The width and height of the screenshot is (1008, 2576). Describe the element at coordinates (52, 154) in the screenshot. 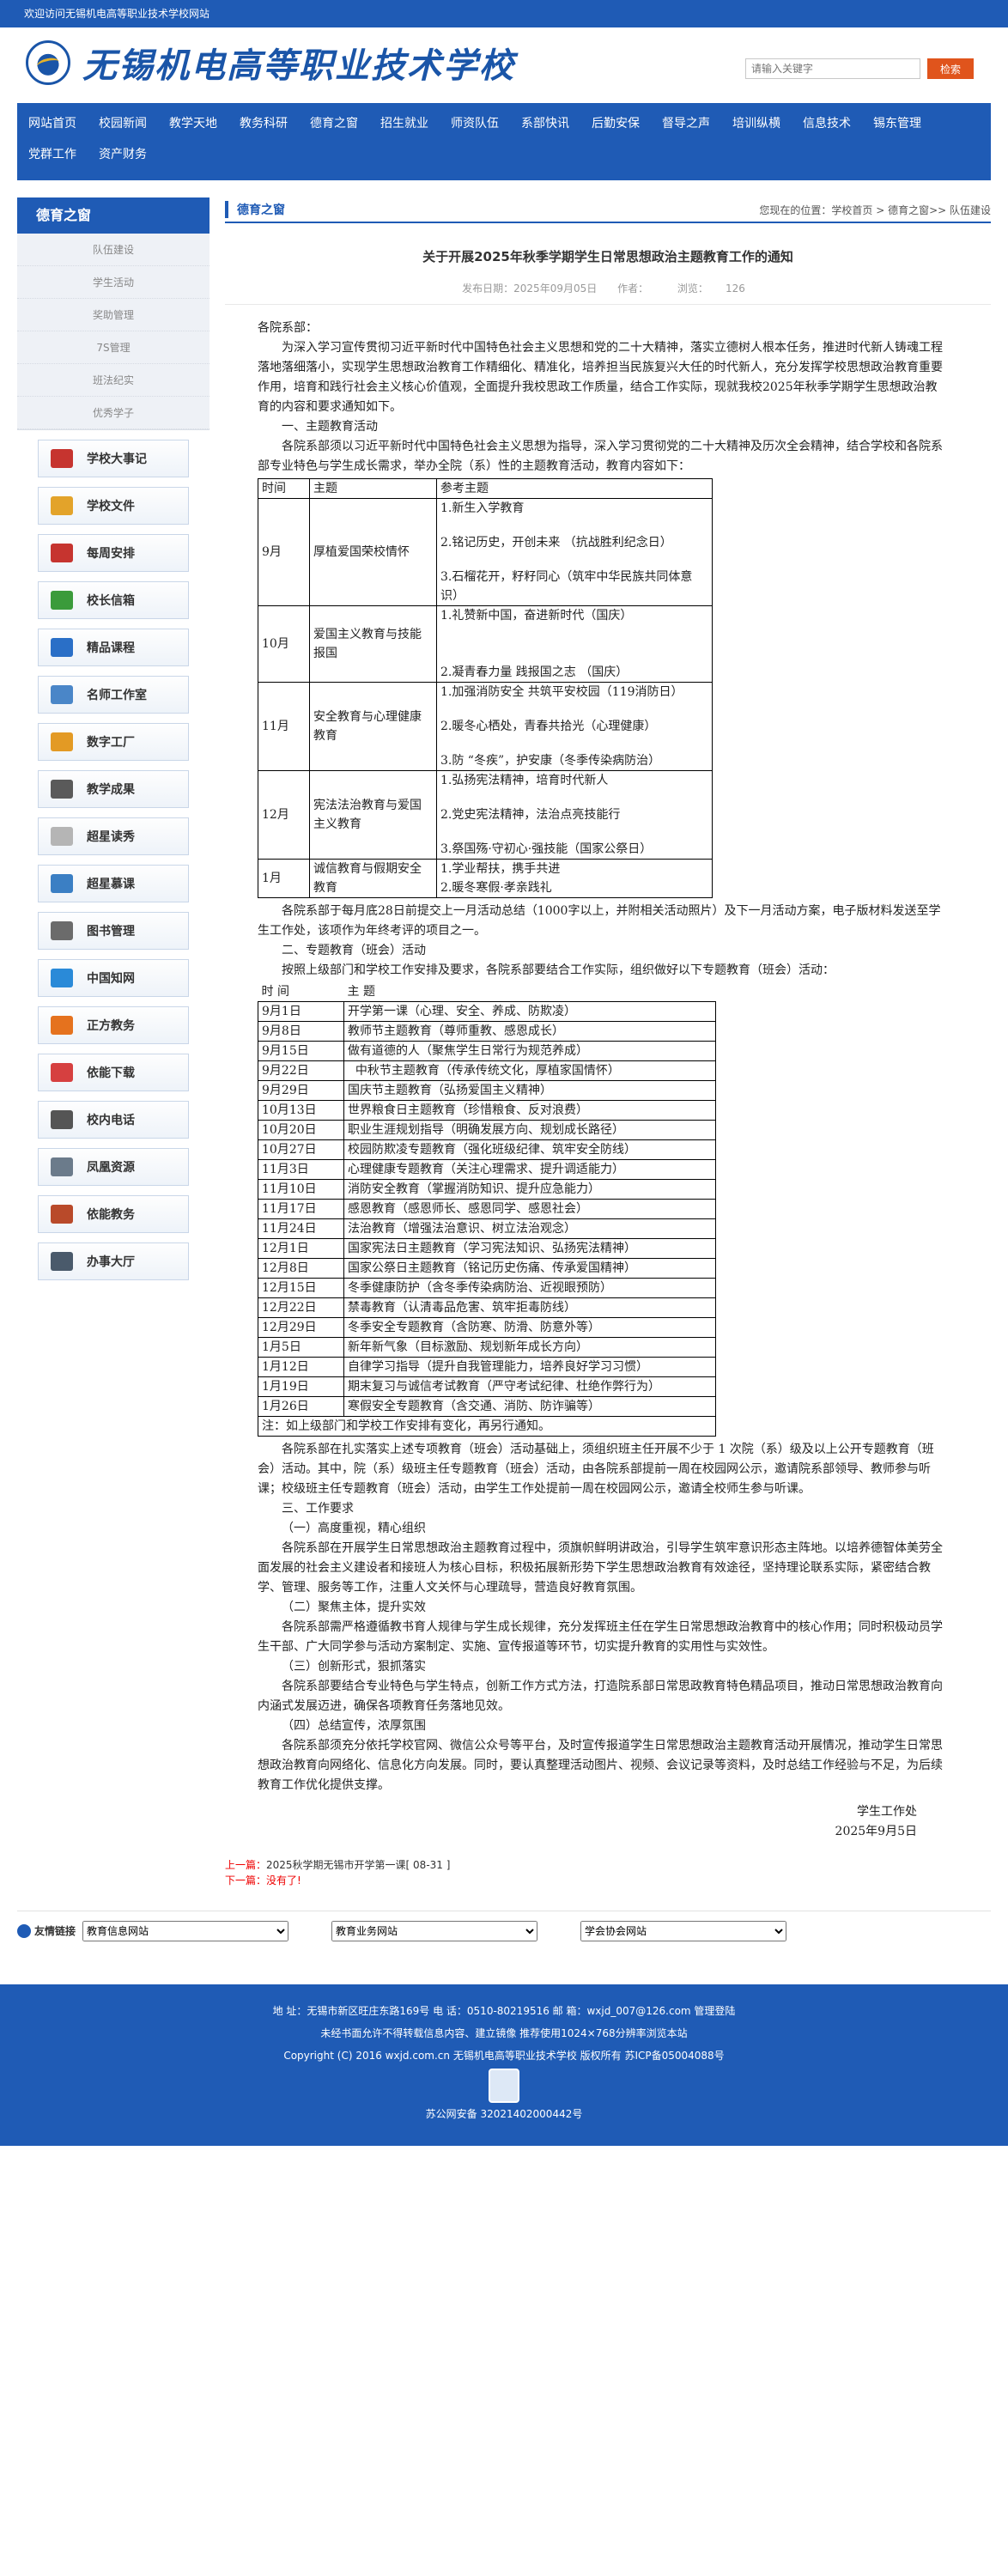

I see `nav-item: 党群工作` at that location.